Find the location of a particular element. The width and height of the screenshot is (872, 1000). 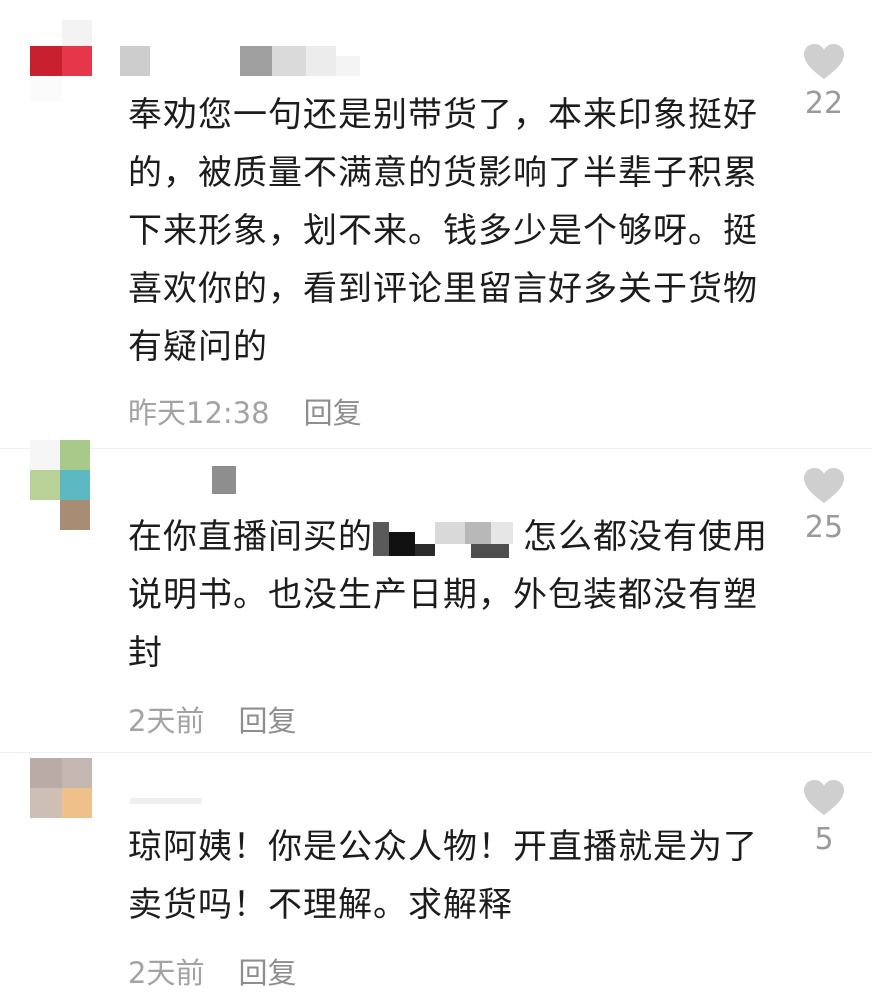

heart-icon is located at coordinates (824, 797).